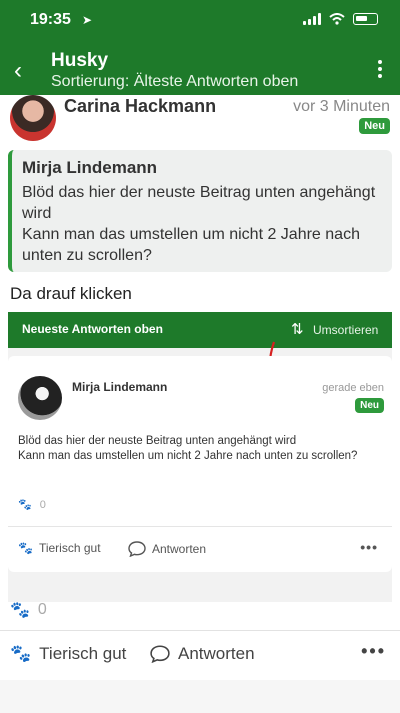  I want to click on embed-action-bar: 🐾 Tierisch gut Antworten •••, so click(200, 549).